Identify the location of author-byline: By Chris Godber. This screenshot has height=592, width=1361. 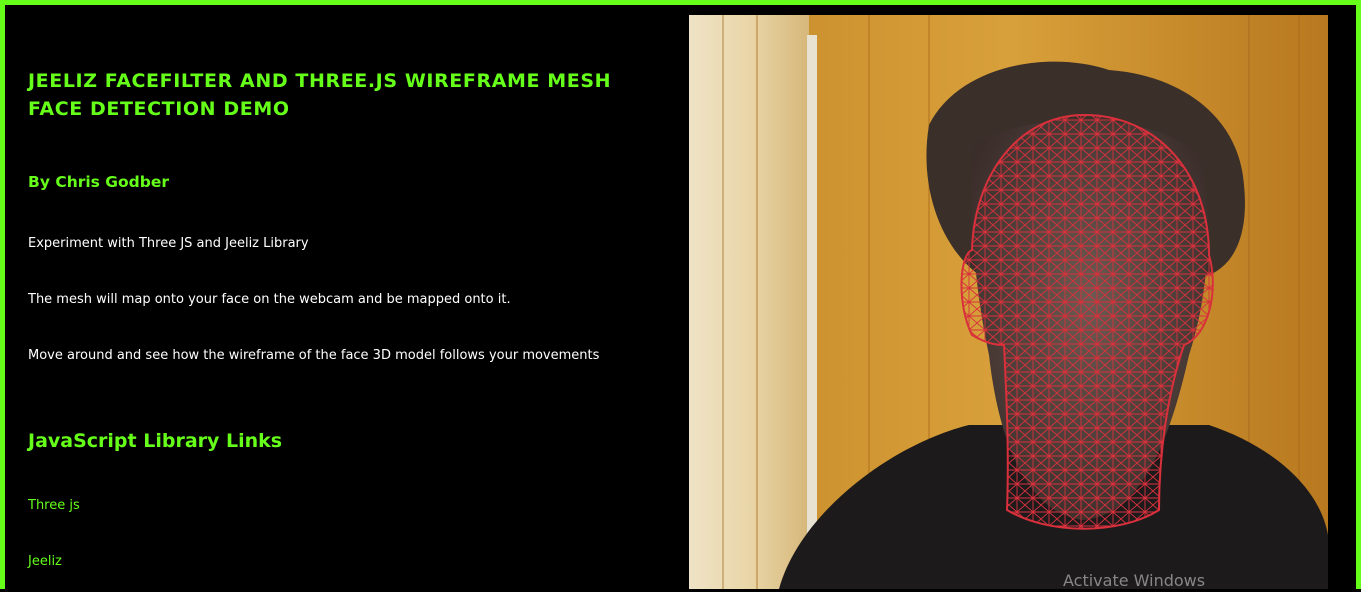
(99, 182).